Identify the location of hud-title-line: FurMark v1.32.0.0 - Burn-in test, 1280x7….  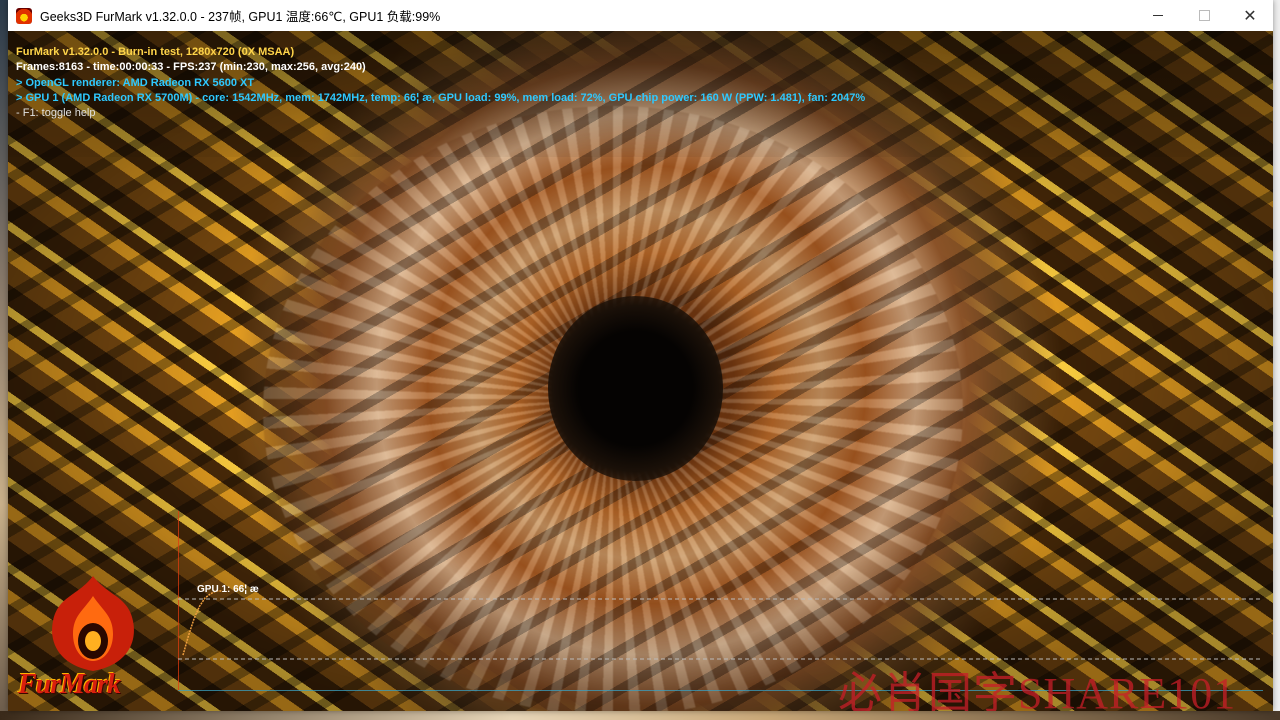
(155, 52).